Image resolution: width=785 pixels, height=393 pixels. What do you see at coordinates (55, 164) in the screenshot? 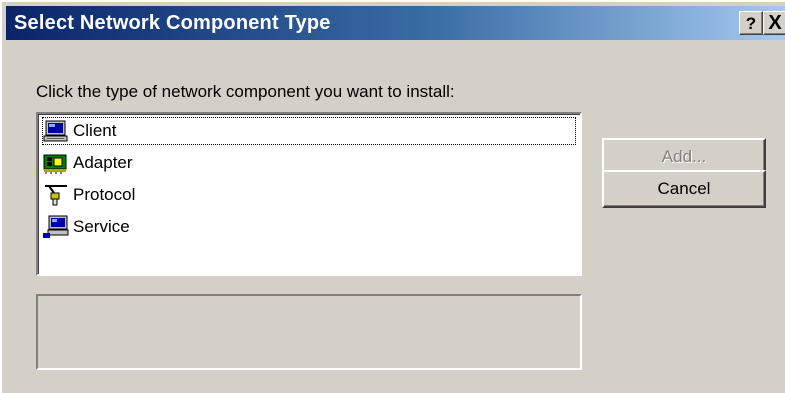
I see `adapter-icon` at bounding box center [55, 164].